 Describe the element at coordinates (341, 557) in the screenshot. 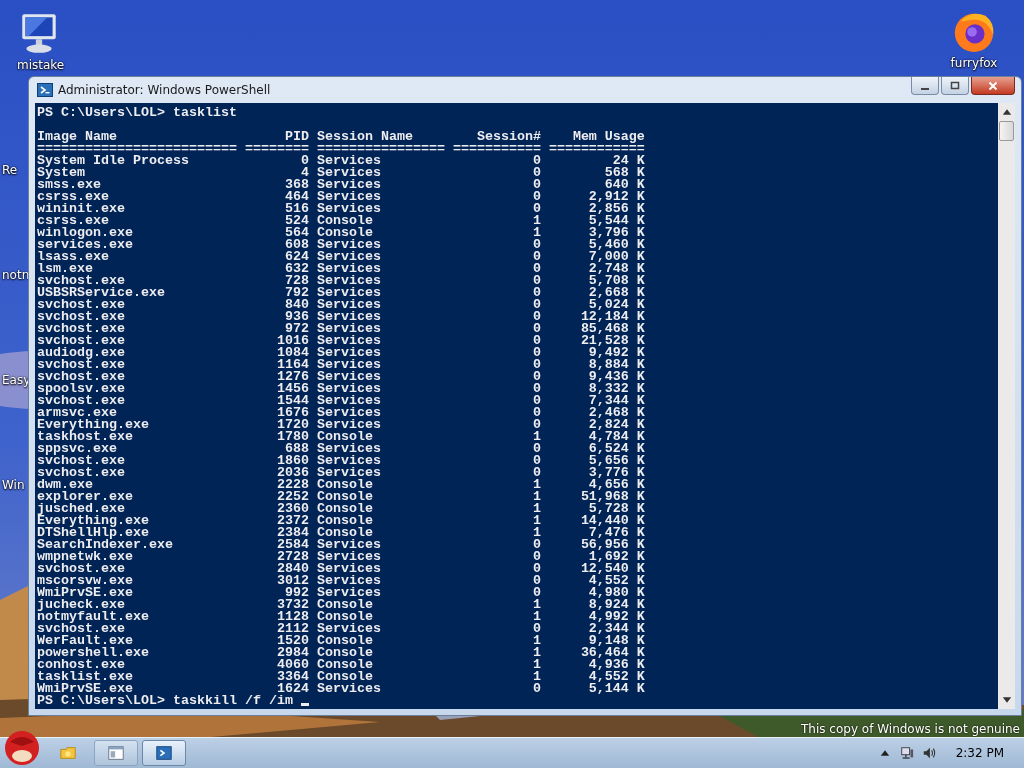

I see `console-line: wmpnetwk.exe 2728 Services 0 1,692 K` at that location.